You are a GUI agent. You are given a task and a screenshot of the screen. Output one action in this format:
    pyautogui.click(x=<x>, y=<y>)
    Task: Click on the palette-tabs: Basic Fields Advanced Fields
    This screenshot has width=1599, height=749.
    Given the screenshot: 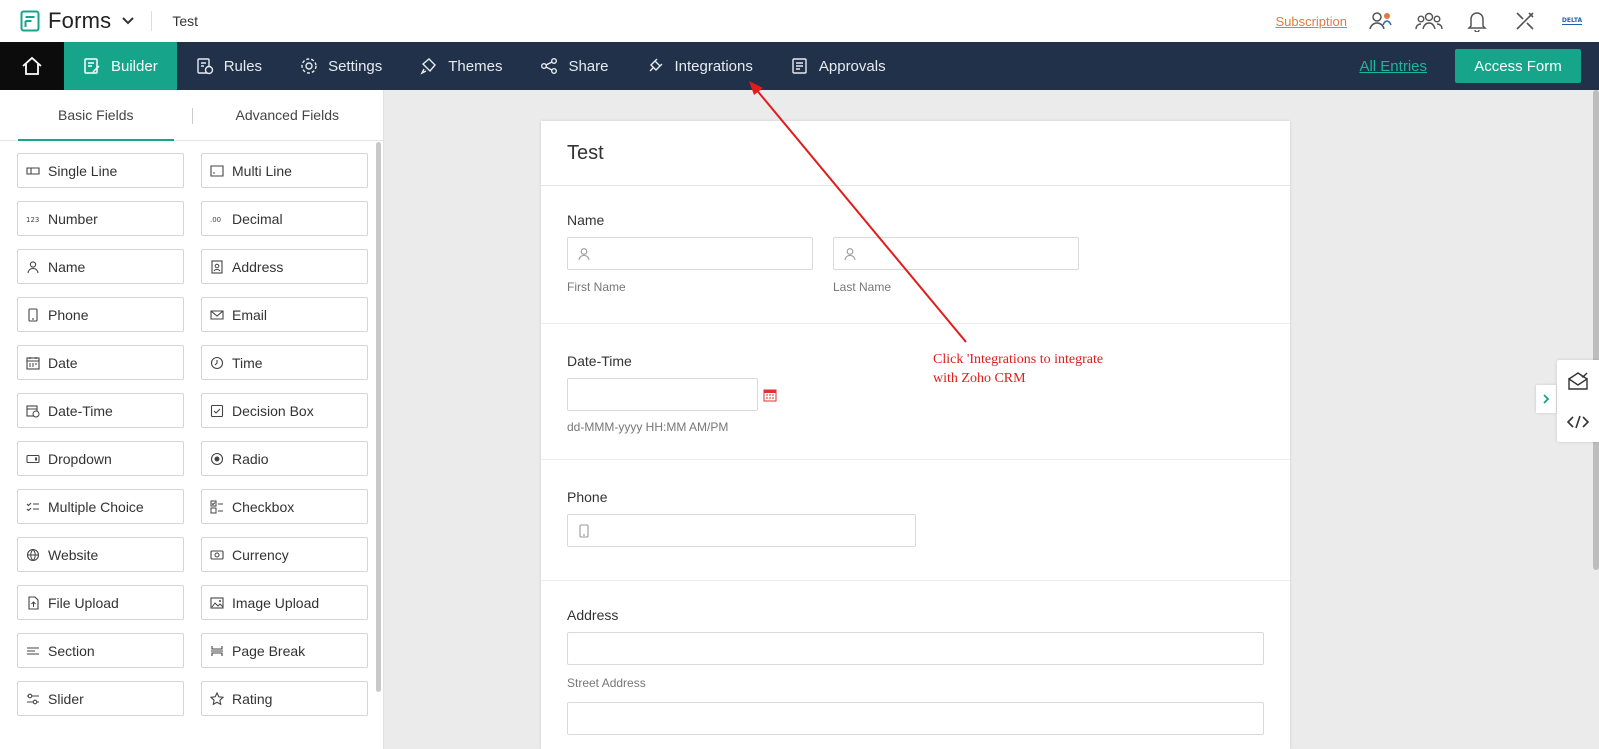 What is the action you would take?
    pyautogui.click(x=191, y=115)
    